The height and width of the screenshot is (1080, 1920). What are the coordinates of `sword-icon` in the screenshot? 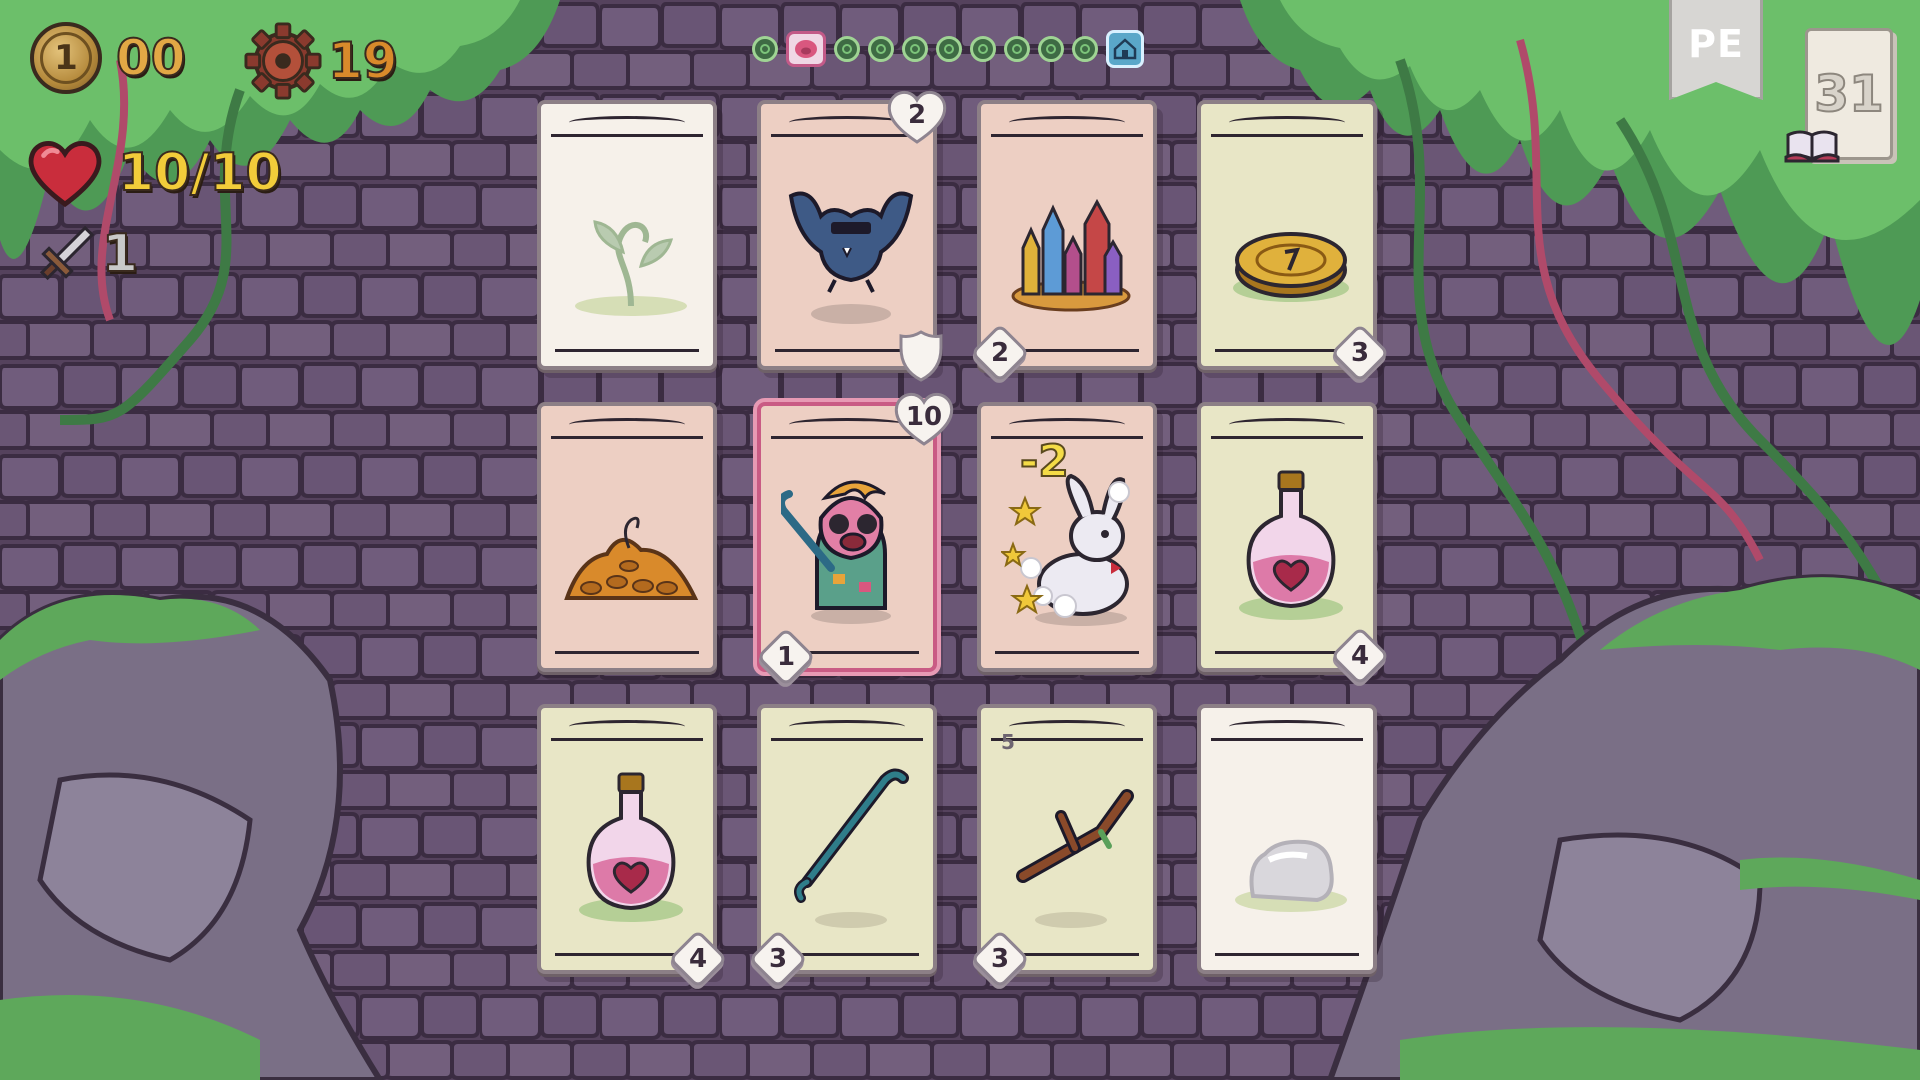 It's located at (67, 253).